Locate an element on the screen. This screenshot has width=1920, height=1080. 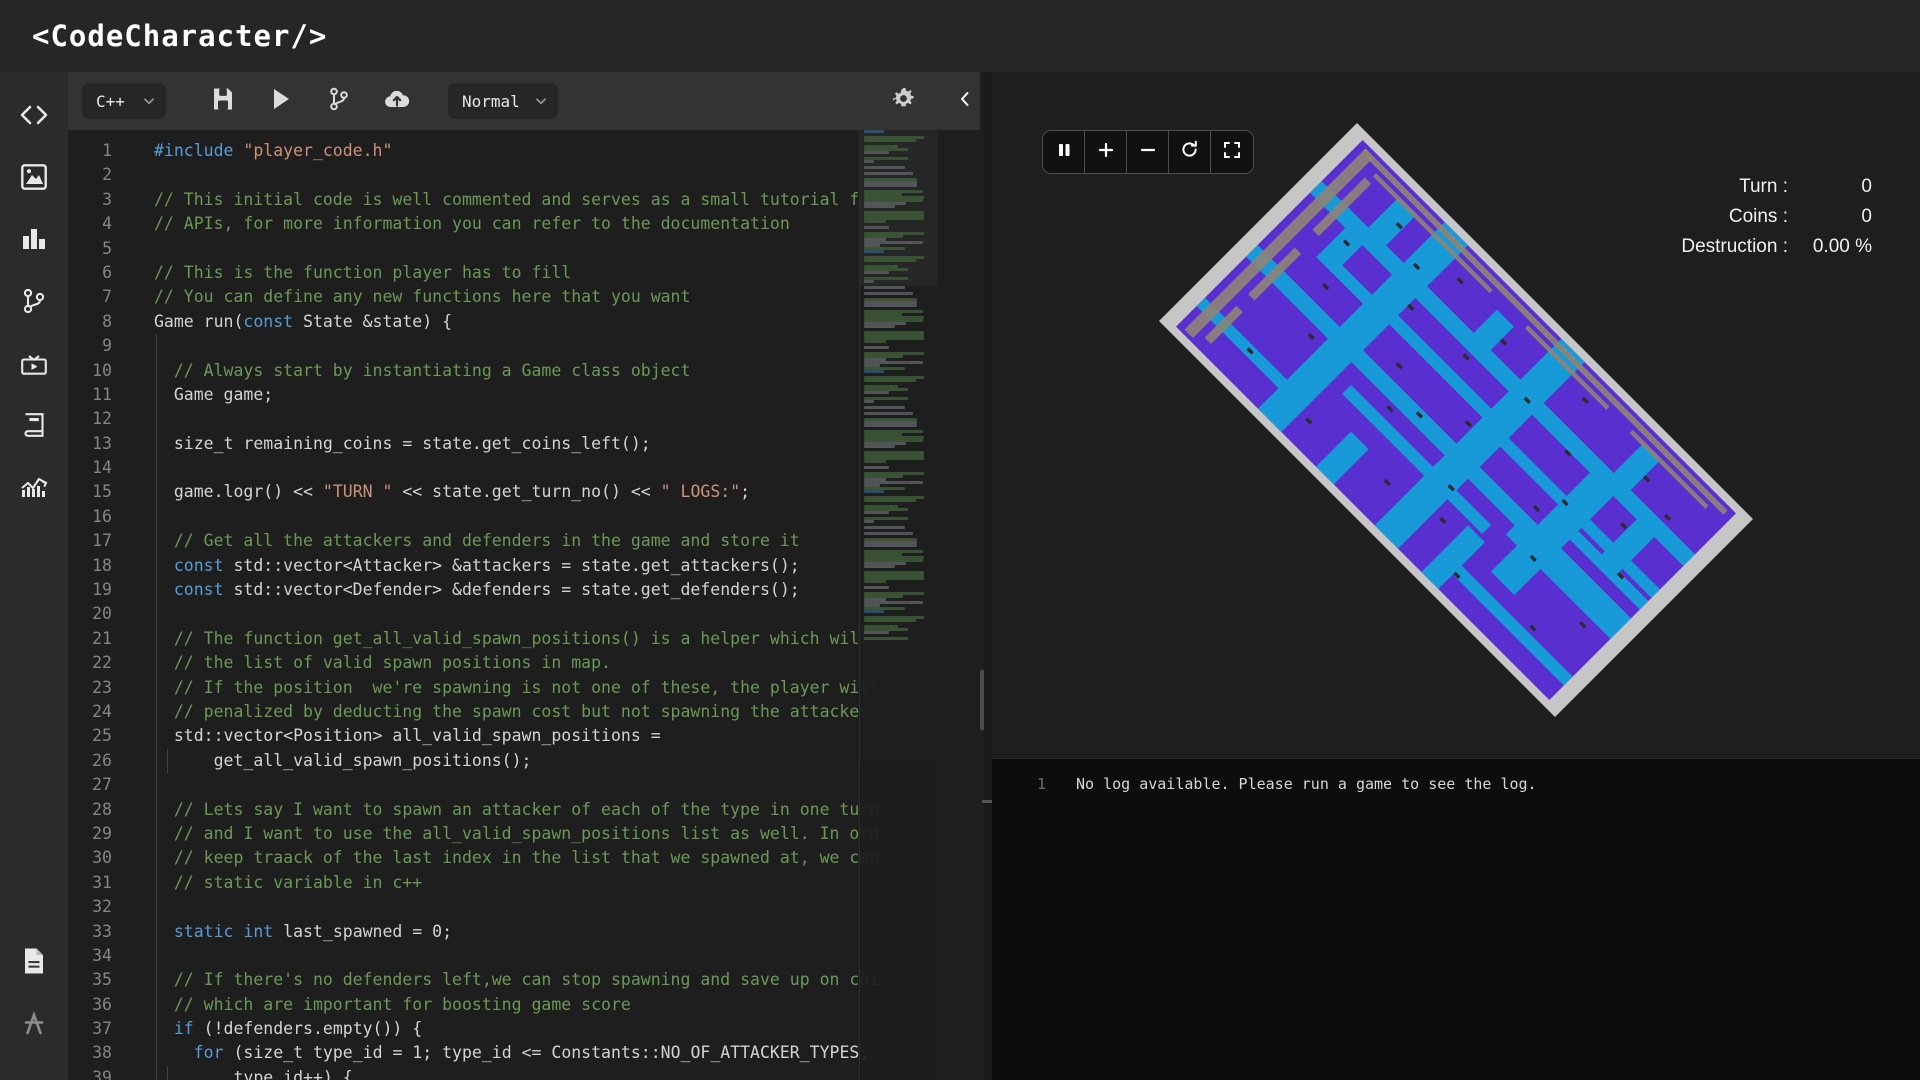
app-logo: <CodeCharacter/> is located at coordinates (179, 36).